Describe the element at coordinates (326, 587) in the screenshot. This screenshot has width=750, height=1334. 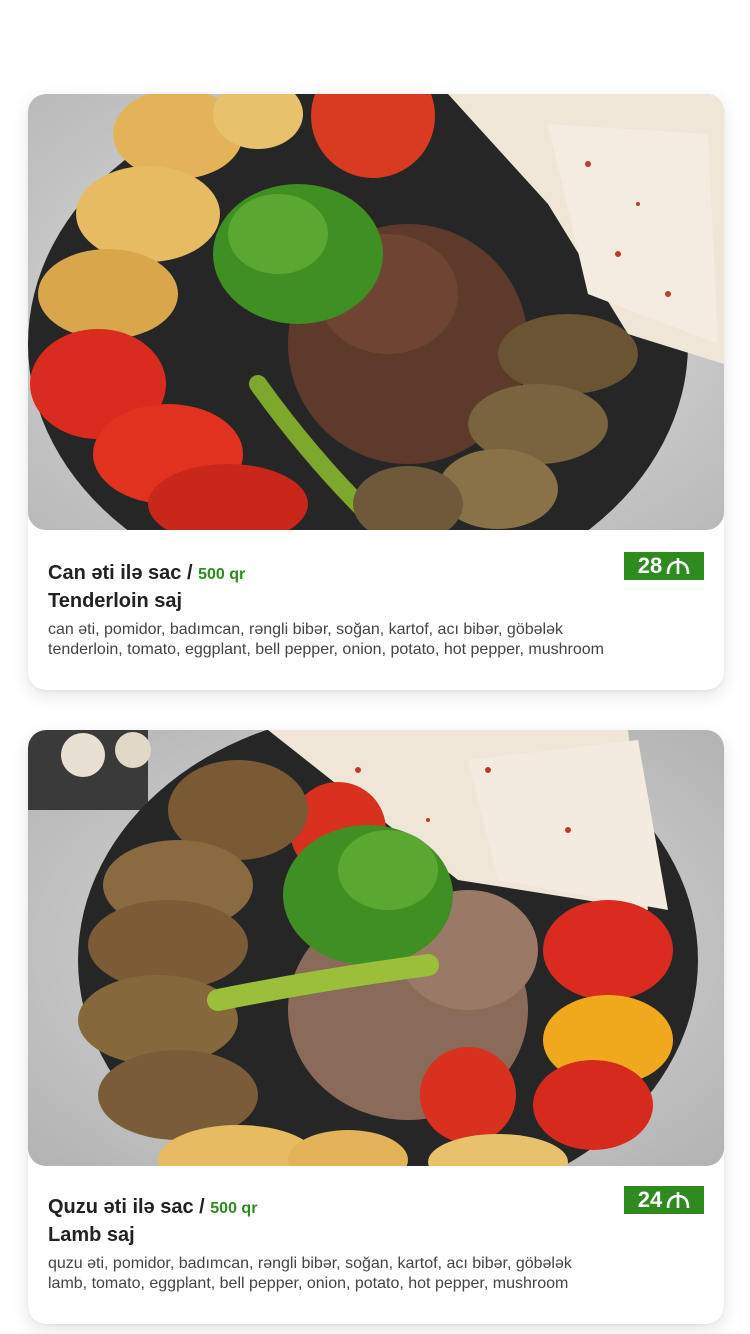
I see `item-title: Can əti ilə sac / 500 qr Tenderloin saj` at that location.